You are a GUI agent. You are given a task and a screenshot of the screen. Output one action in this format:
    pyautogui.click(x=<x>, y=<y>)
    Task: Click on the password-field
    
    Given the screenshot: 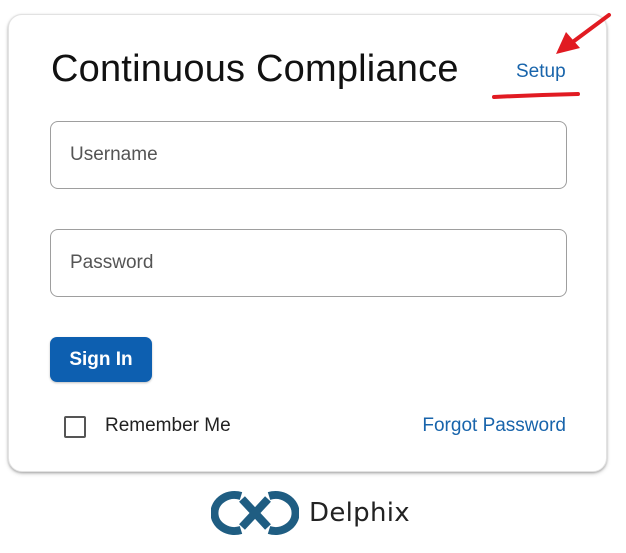 What is the action you would take?
    pyautogui.click(x=308, y=263)
    